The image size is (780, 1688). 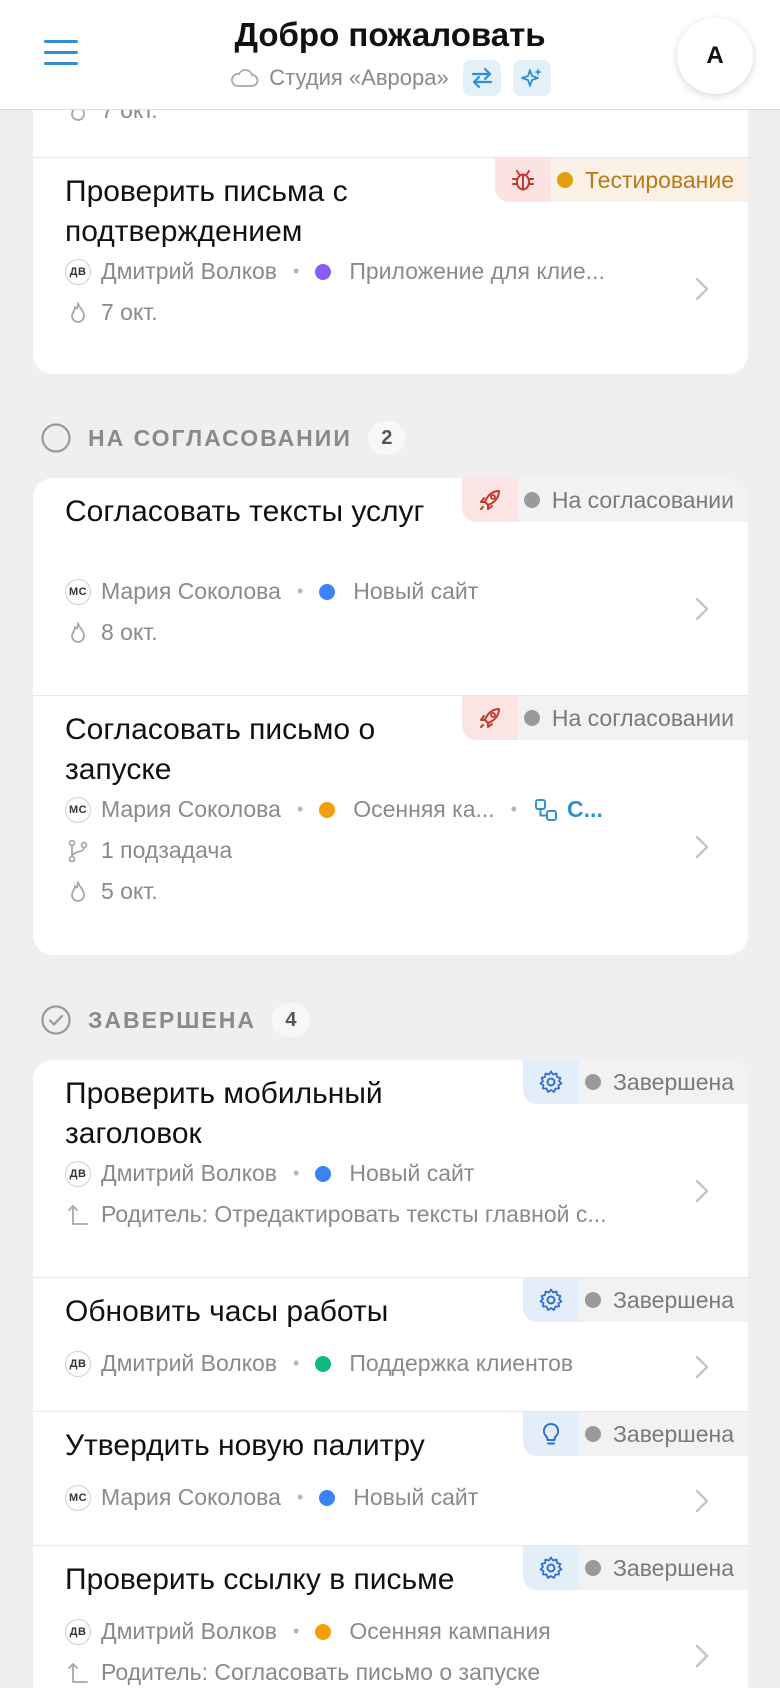 I want to click on section-title: НА СОГЛАСОВАНИИ, so click(x=220, y=437).